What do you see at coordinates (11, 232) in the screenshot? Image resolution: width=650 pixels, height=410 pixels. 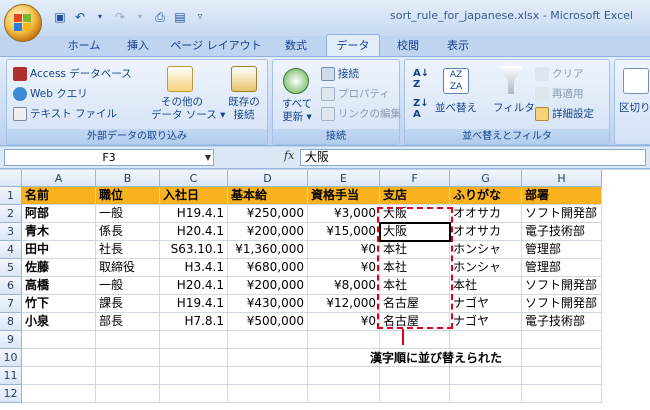 I see `row-header-3: 3` at bounding box center [11, 232].